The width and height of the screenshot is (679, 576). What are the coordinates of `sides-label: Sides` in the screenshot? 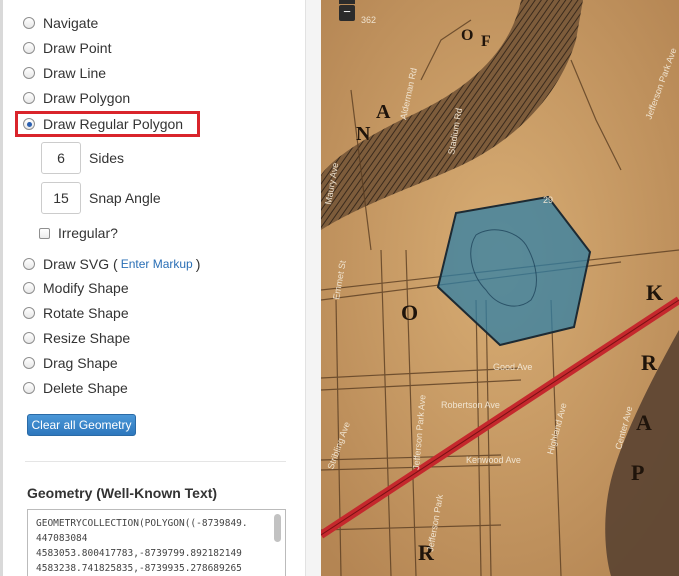 It's located at (107, 158).